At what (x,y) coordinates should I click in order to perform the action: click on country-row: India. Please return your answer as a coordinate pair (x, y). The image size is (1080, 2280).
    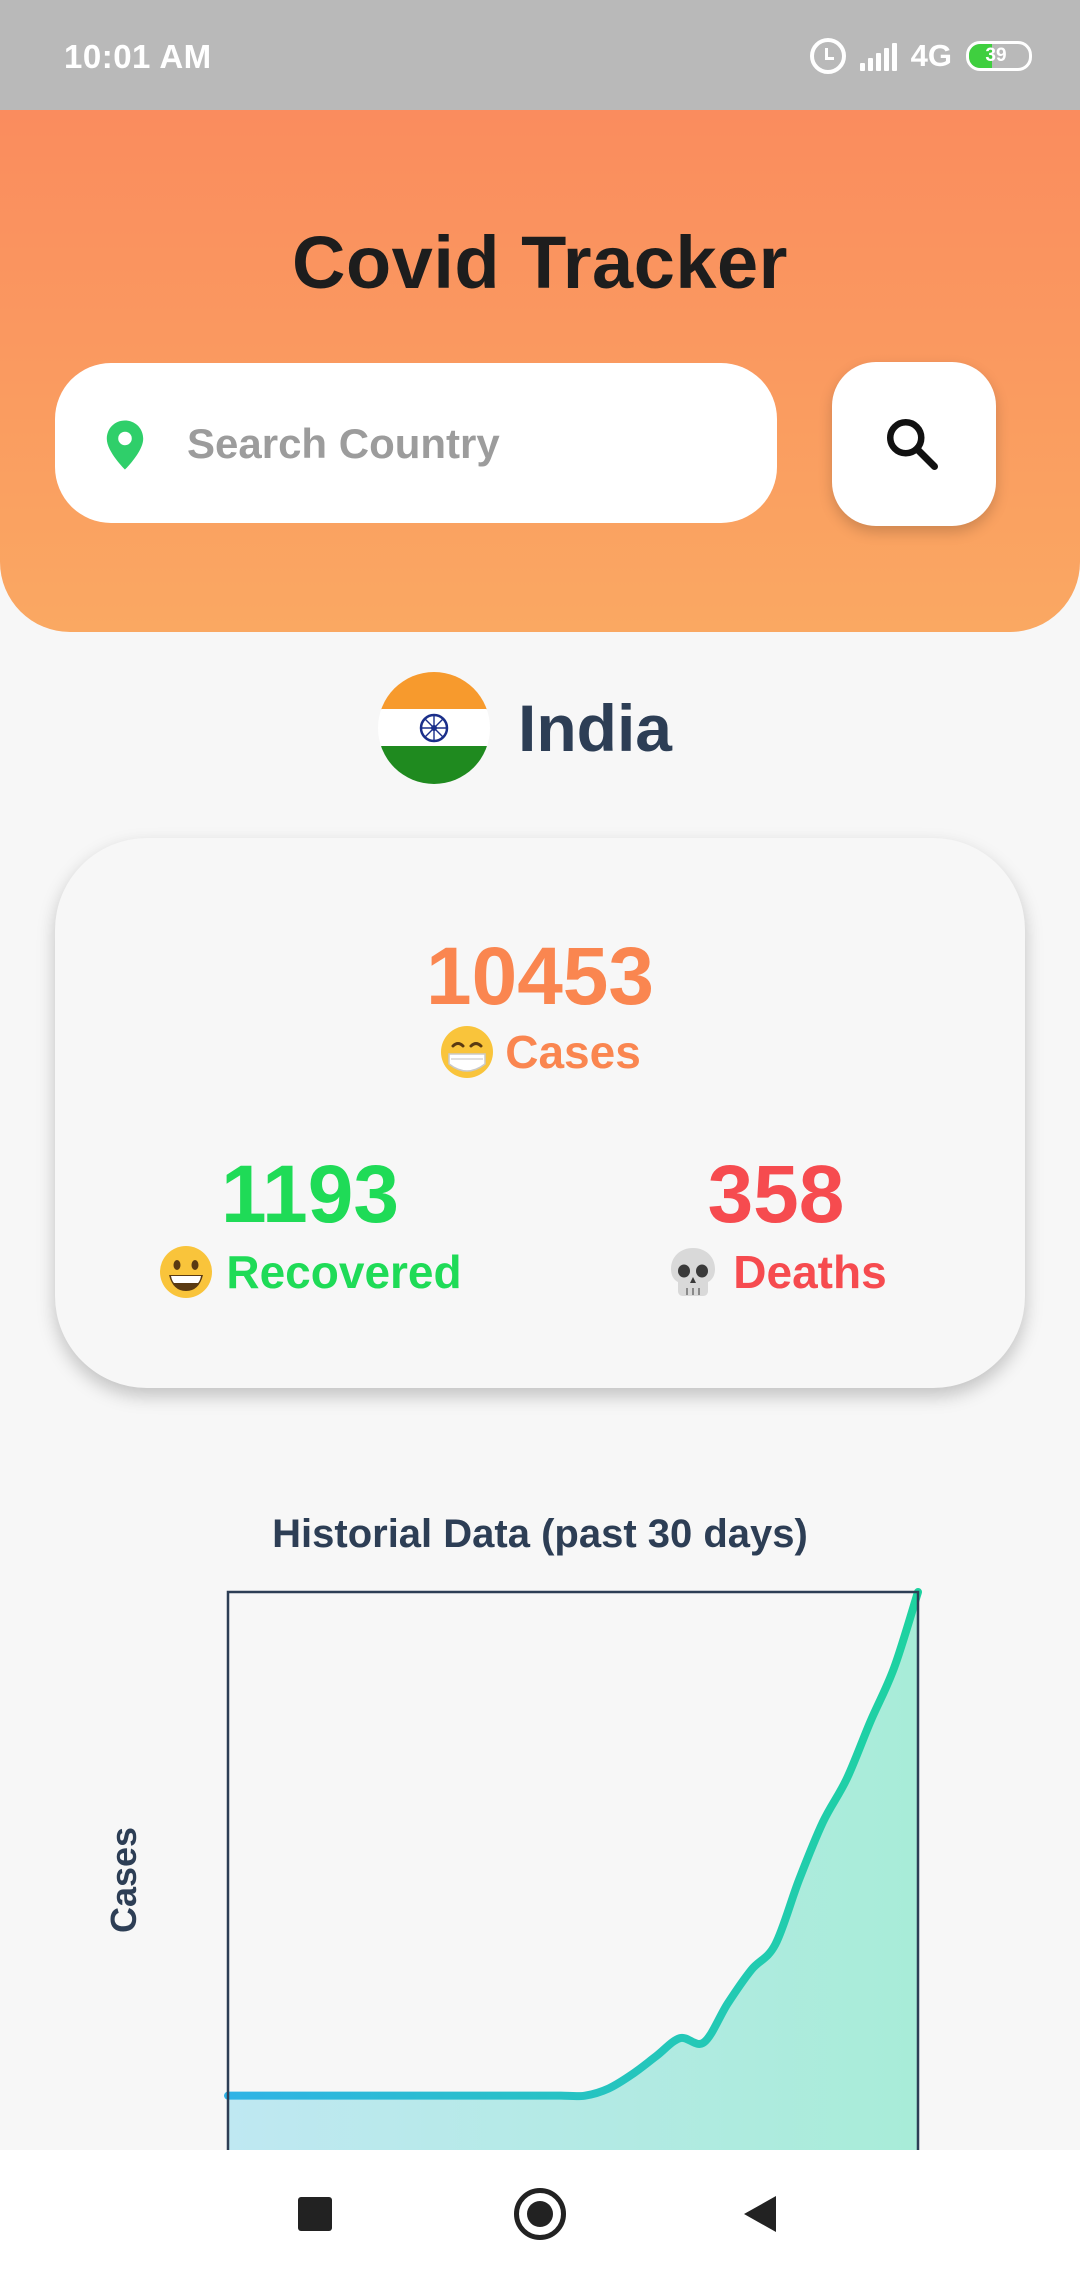
    Looking at the image, I should click on (540, 728).